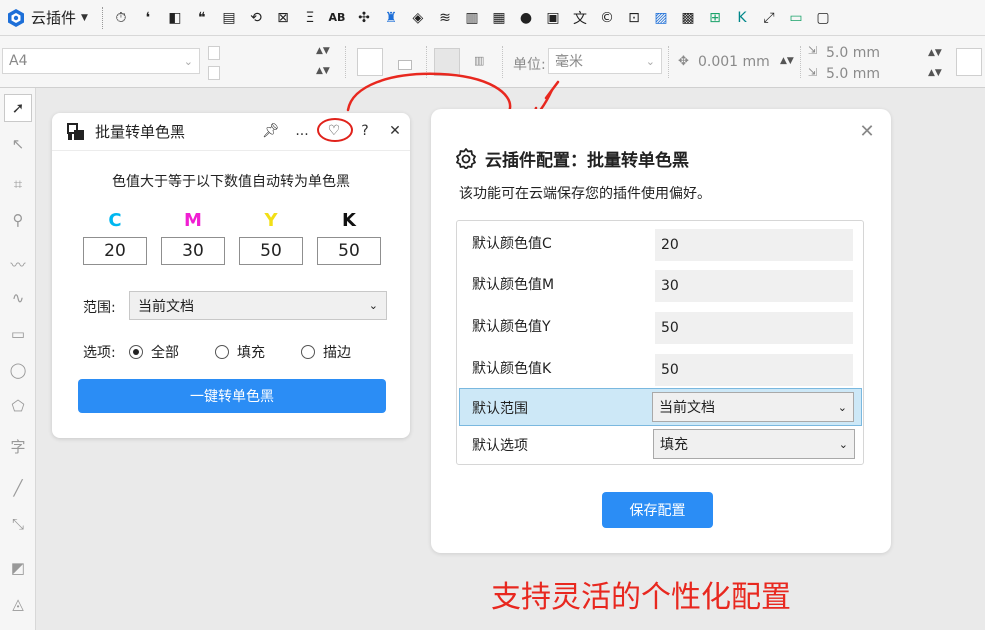  Describe the element at coordinates (232, 396) in the screenshot. I see `convert-mono-black-button: 一键转单色黑` at that location.